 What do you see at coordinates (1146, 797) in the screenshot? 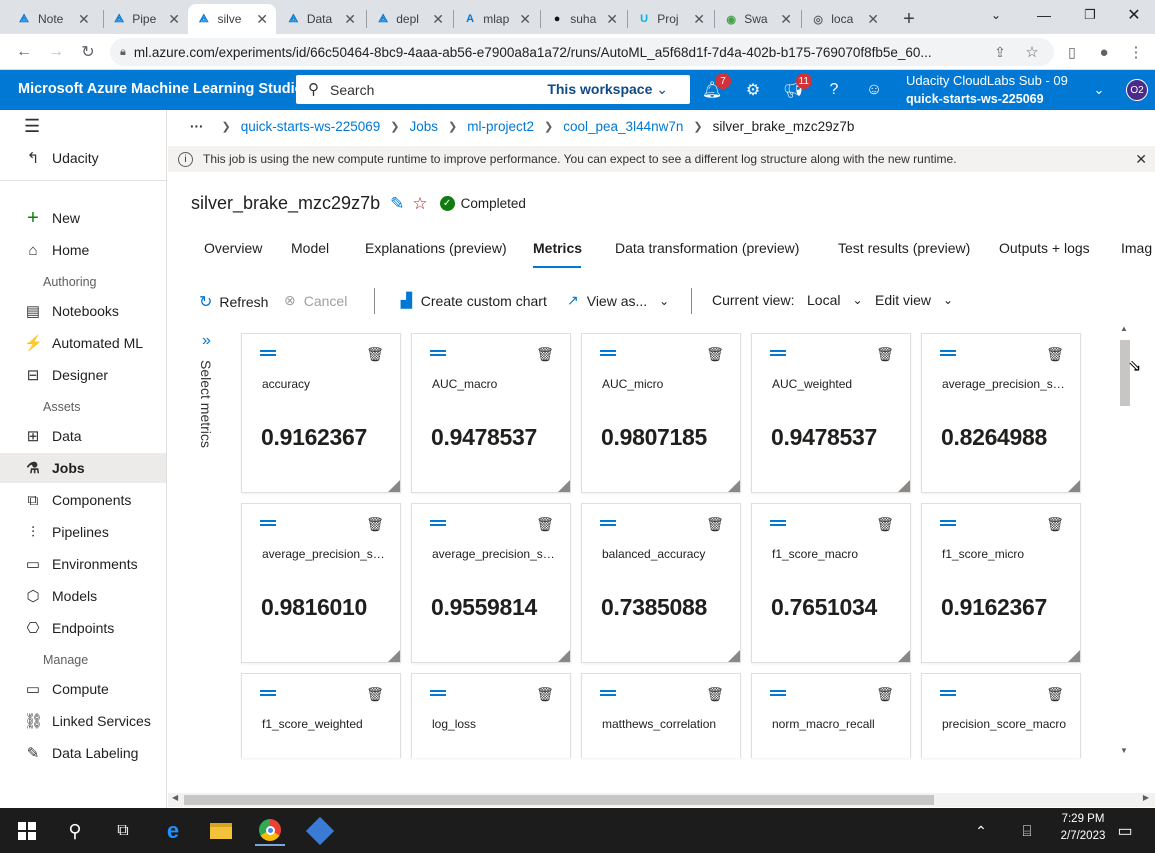
I see `scroll-right-icon: ▶` at bounding box center [1146, 797].